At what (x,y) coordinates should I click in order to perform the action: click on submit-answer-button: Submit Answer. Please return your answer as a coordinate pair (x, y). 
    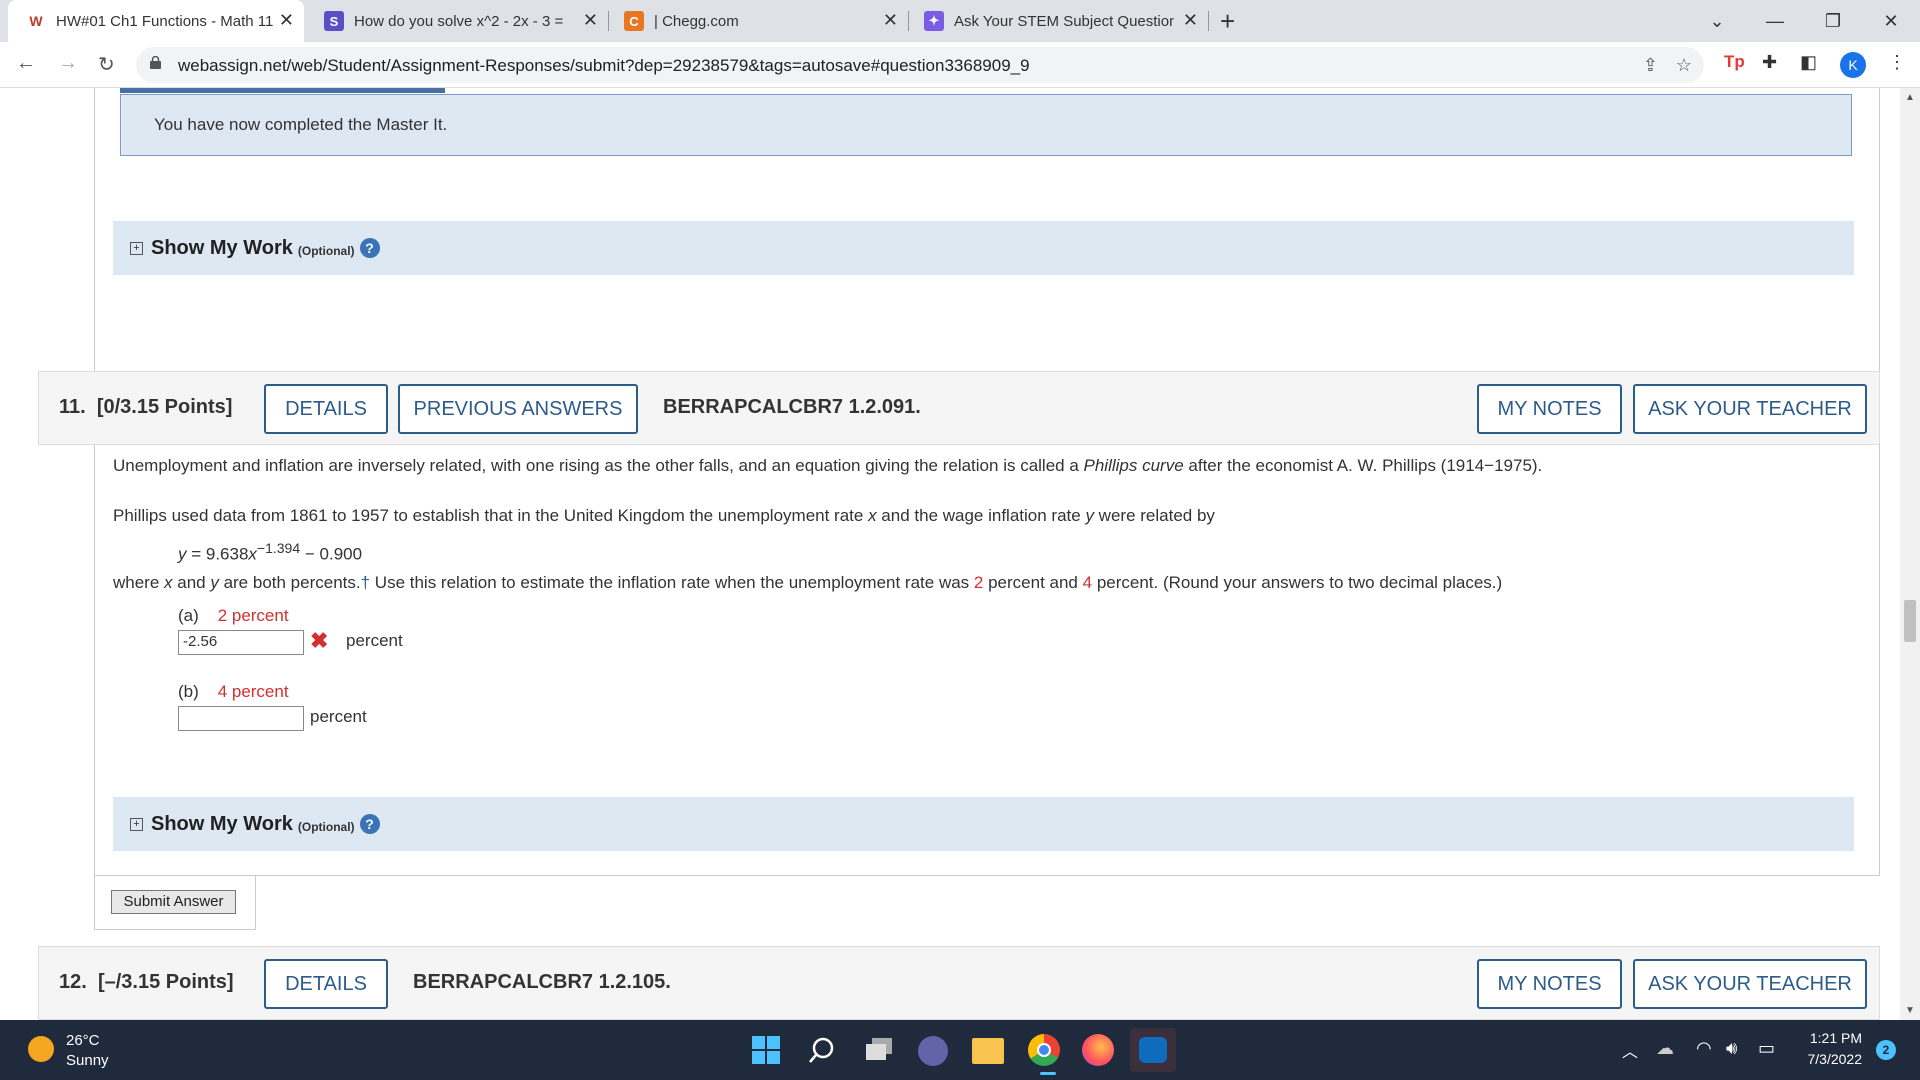
    Looking at the image, I should click on (173, 902).